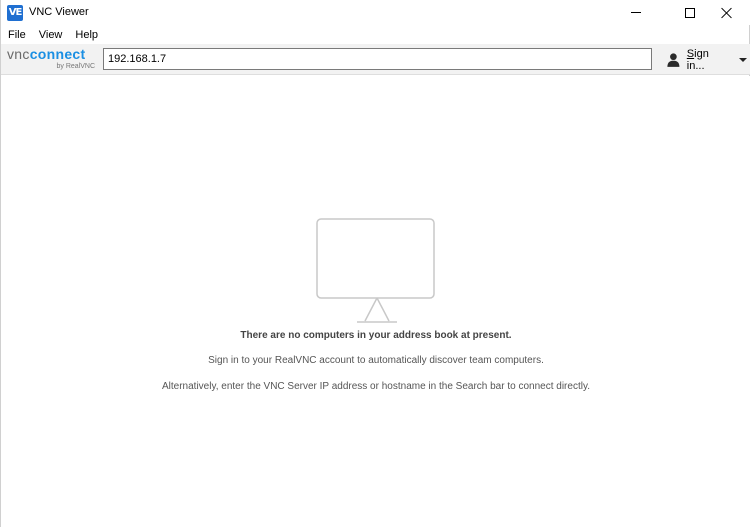  Describe the element at coordinates (57, 54) in the screenshot. I see `logo-connect-text: connect` at that location.